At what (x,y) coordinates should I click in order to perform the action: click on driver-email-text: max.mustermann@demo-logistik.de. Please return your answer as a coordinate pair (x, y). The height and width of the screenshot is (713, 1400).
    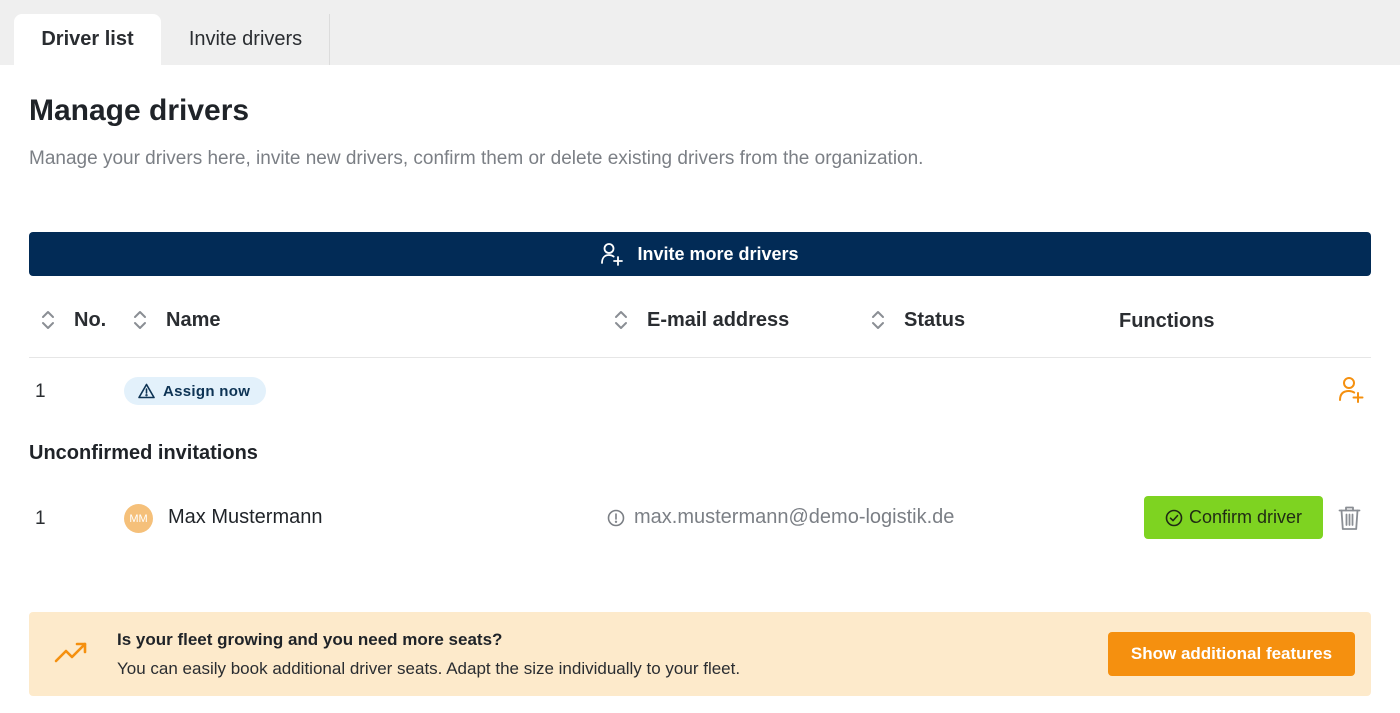
    Looking at the image, I should click on (794, 517).